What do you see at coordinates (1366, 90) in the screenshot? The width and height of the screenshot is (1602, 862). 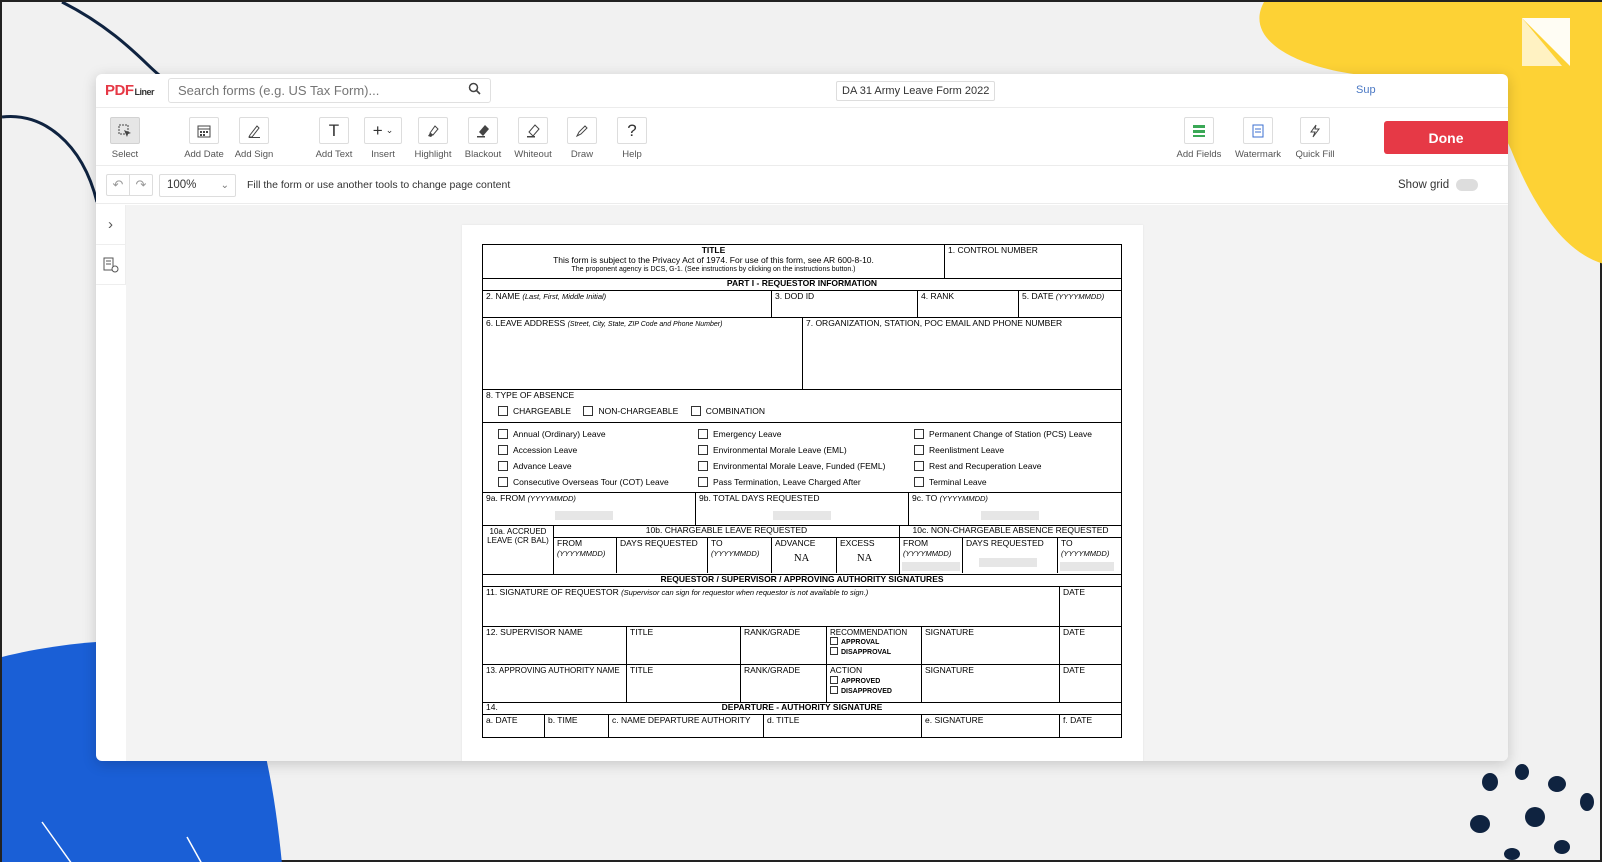 I see `support-link: Sup` at bounding box center [1366, 90].